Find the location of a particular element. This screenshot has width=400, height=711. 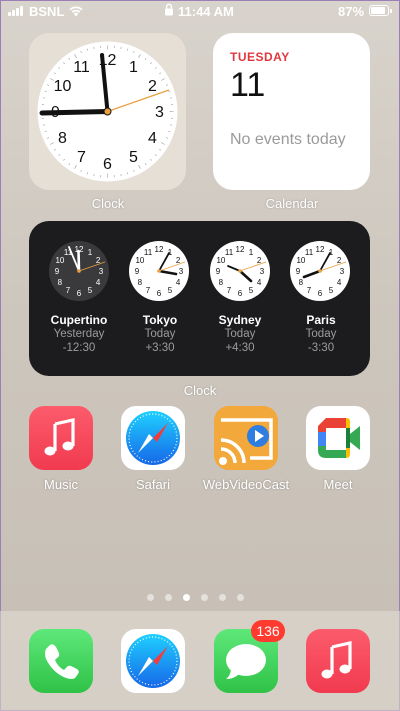

webvideocast-app-icon is located at coordinates (246, 438).